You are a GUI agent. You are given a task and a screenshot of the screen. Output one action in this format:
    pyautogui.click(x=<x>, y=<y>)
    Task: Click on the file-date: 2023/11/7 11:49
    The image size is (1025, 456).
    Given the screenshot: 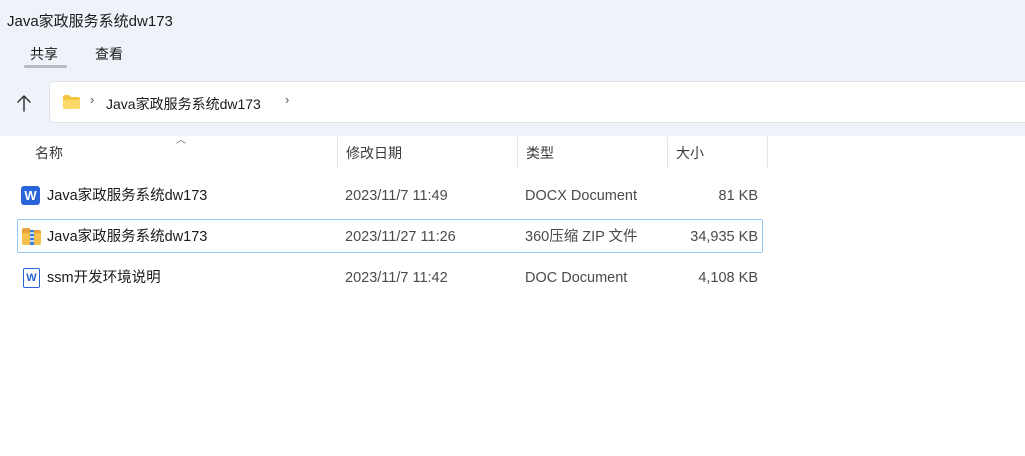 What is the action you would take?
    pyautogui.click(x=396, y=196)
    